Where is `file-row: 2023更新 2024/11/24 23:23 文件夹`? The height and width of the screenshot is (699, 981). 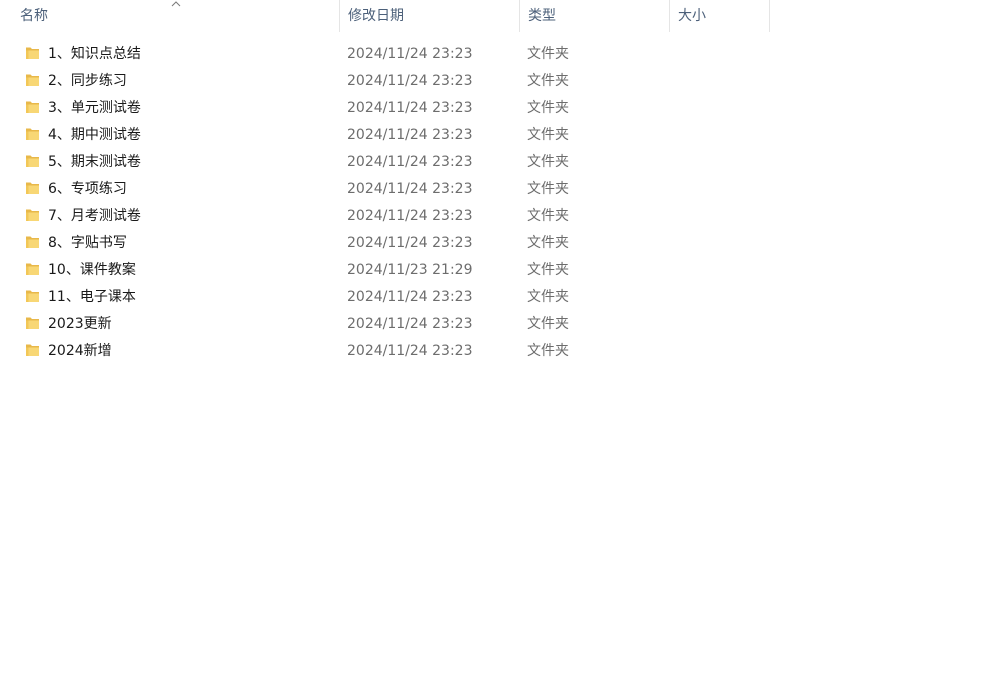 file-row: 2023更新 2024/11/24 23:23 文件夹 is located at coordinates (490, 324).